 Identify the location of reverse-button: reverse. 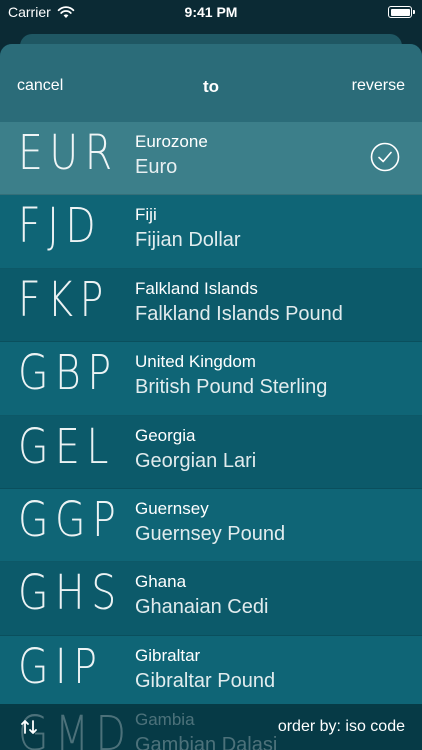
(378, 86).